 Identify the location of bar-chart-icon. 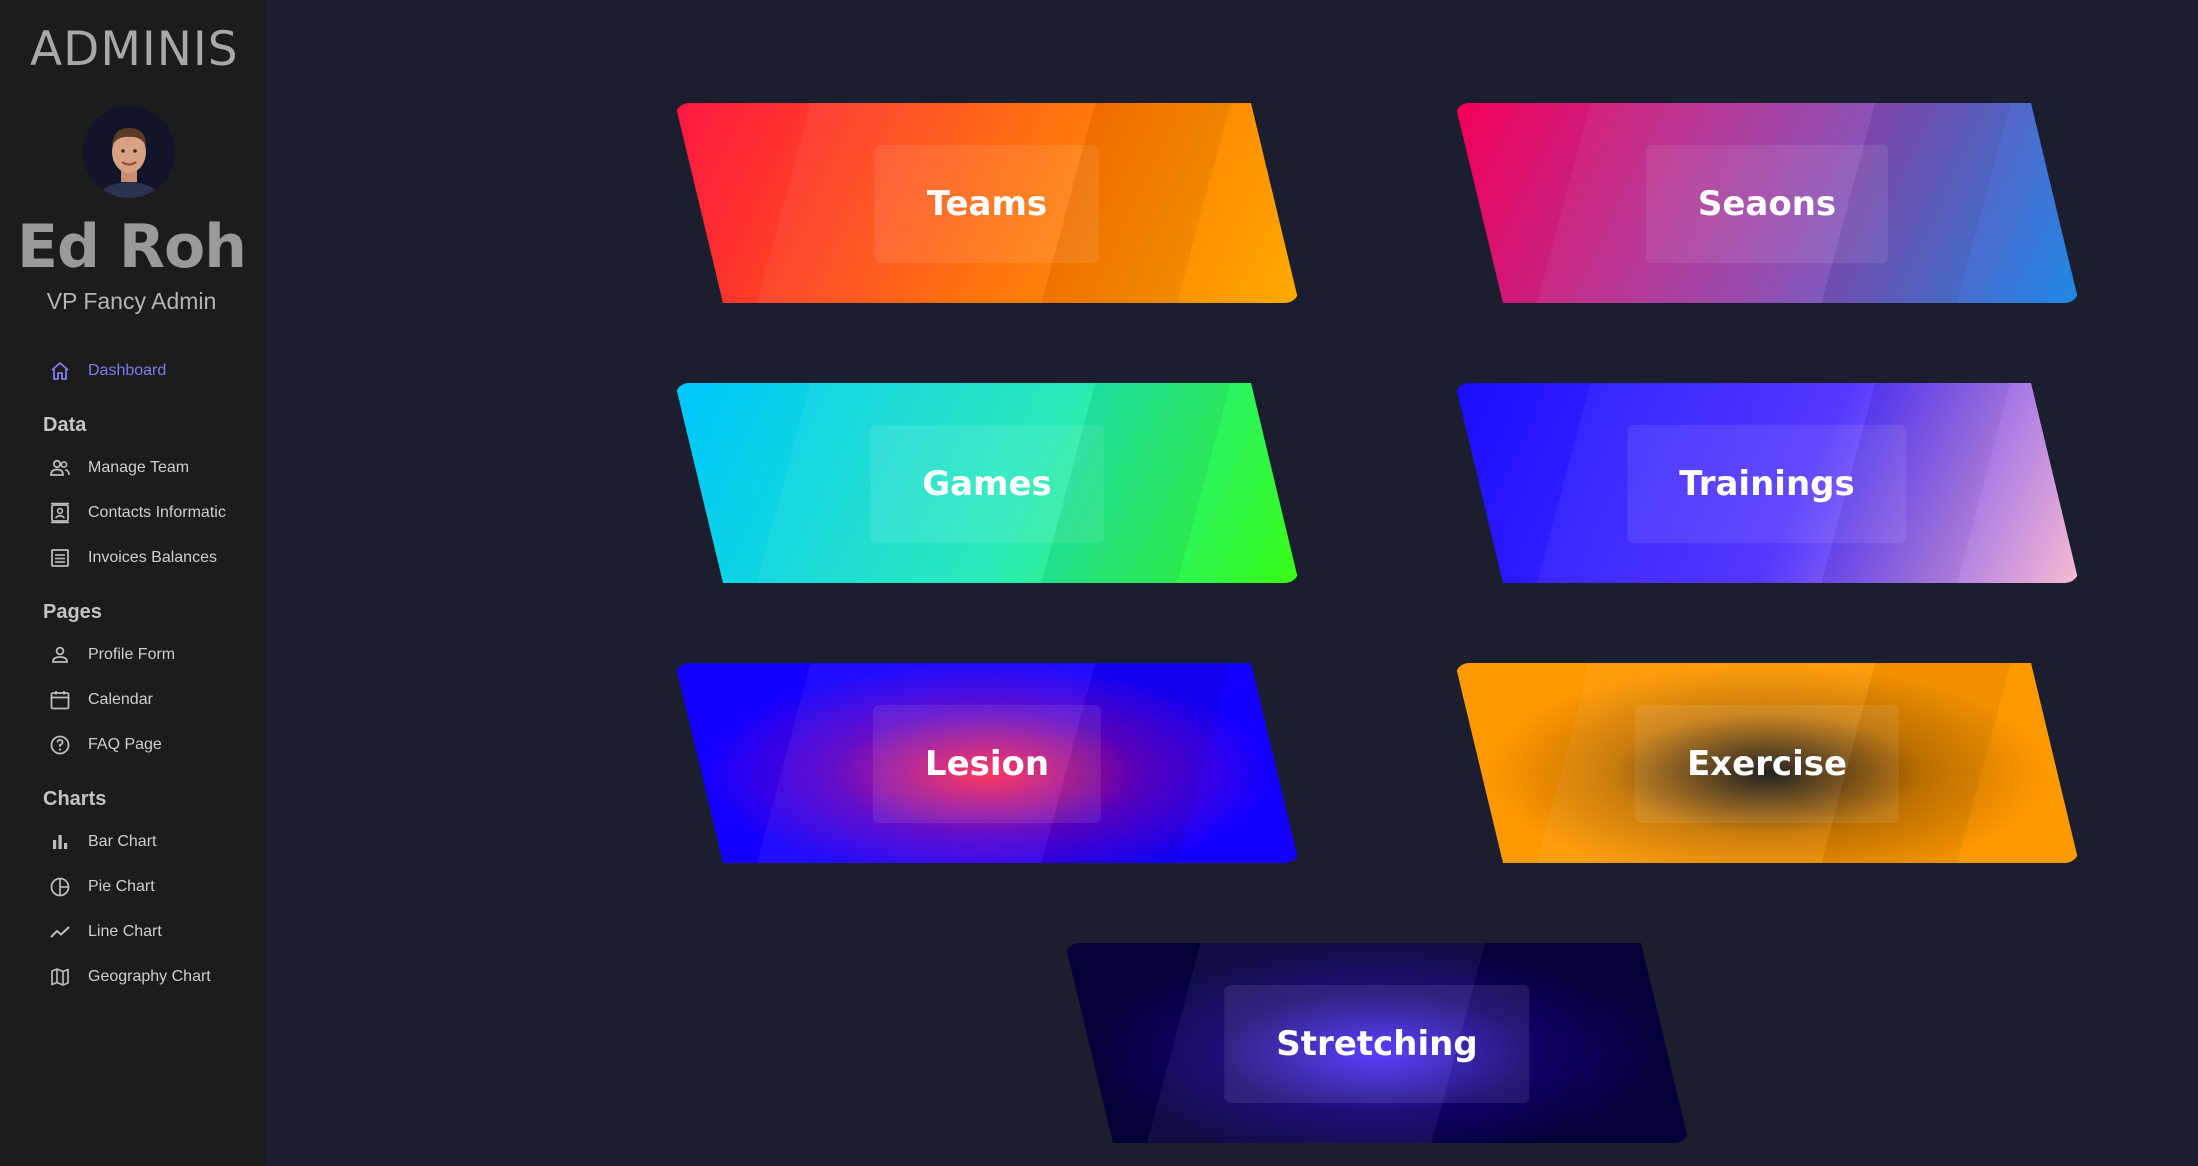
(60, 842).